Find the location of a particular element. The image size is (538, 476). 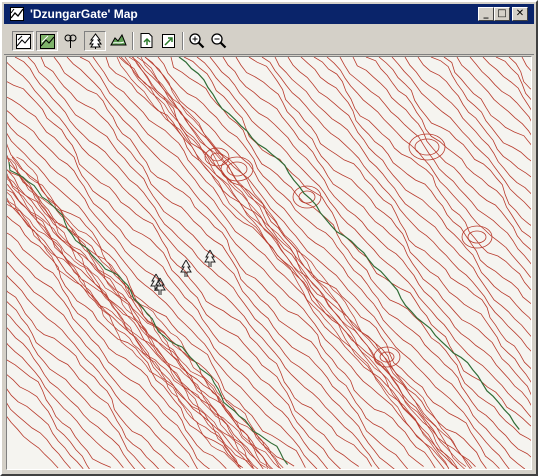

terrain-icon is located at coordinates (118, 39).